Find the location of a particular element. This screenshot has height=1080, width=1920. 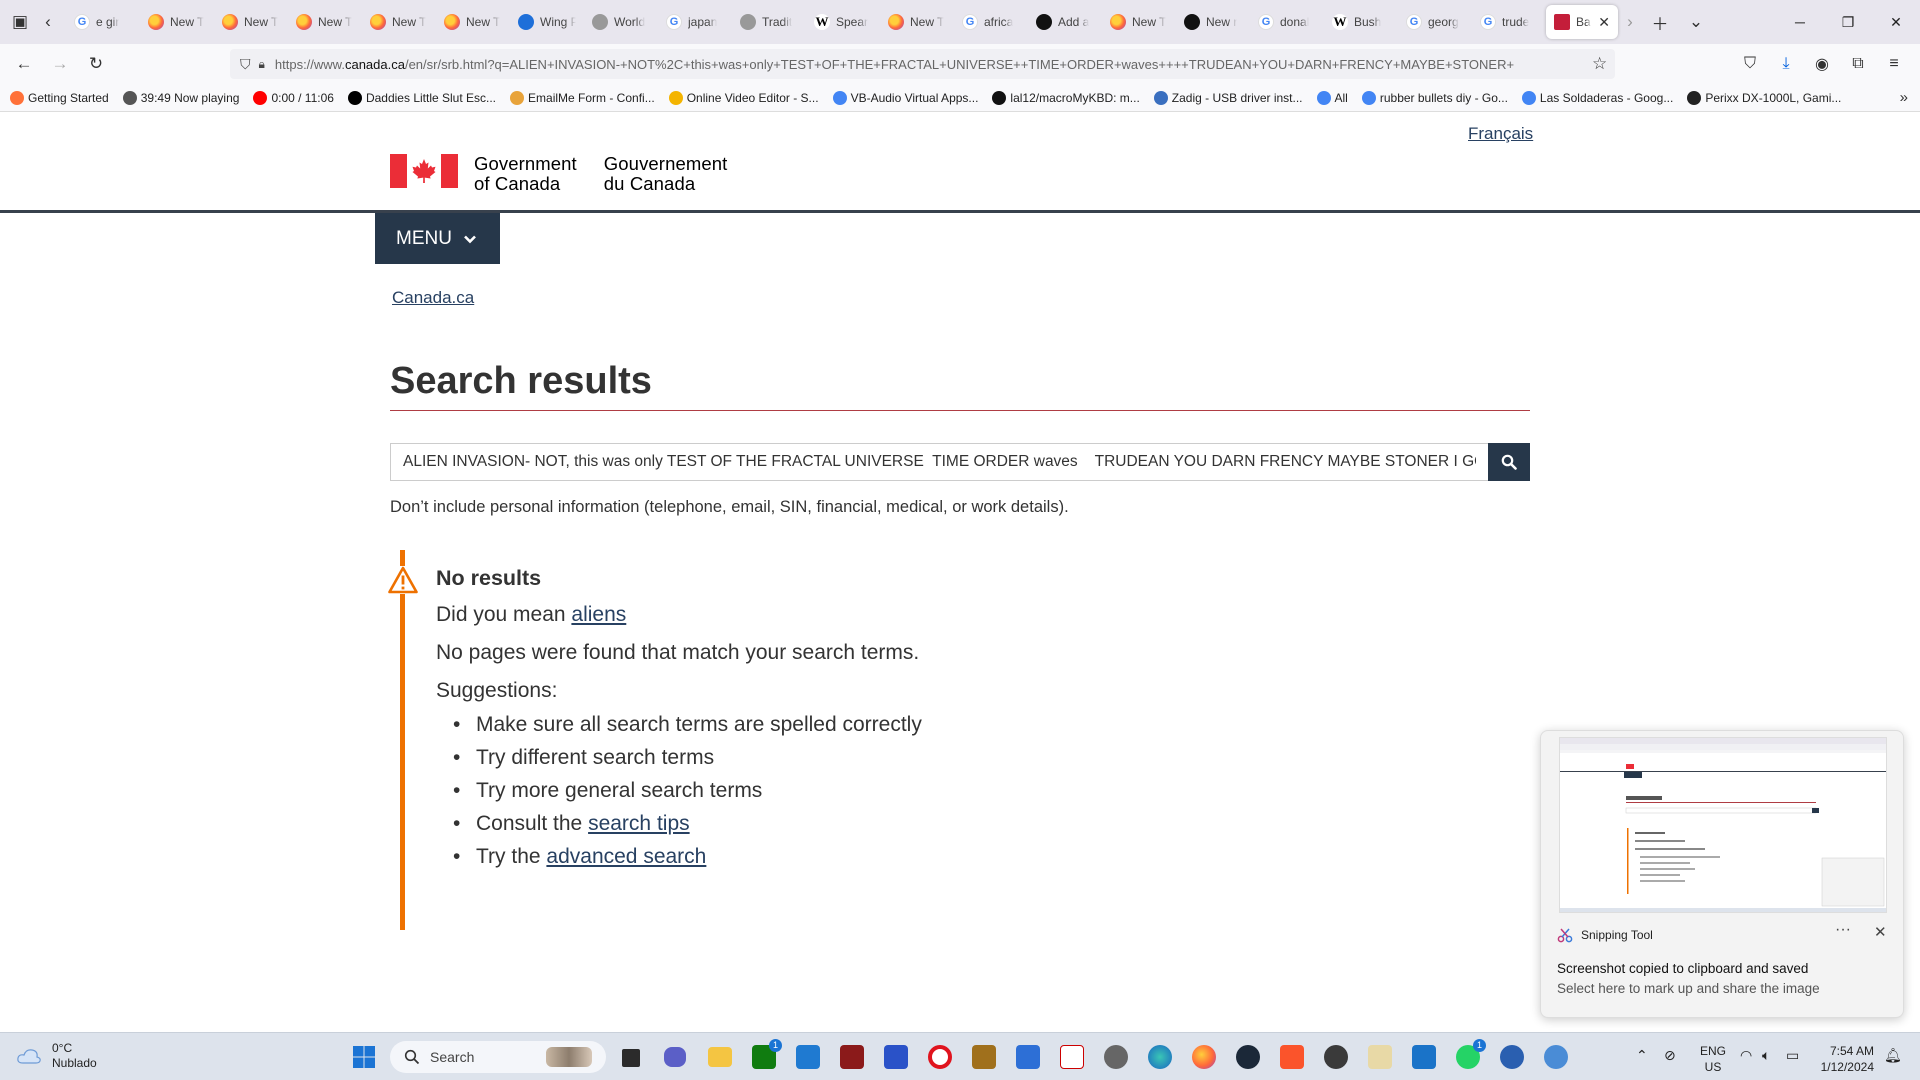

minimize-button: ─ is located at coordinates (1800, 22).